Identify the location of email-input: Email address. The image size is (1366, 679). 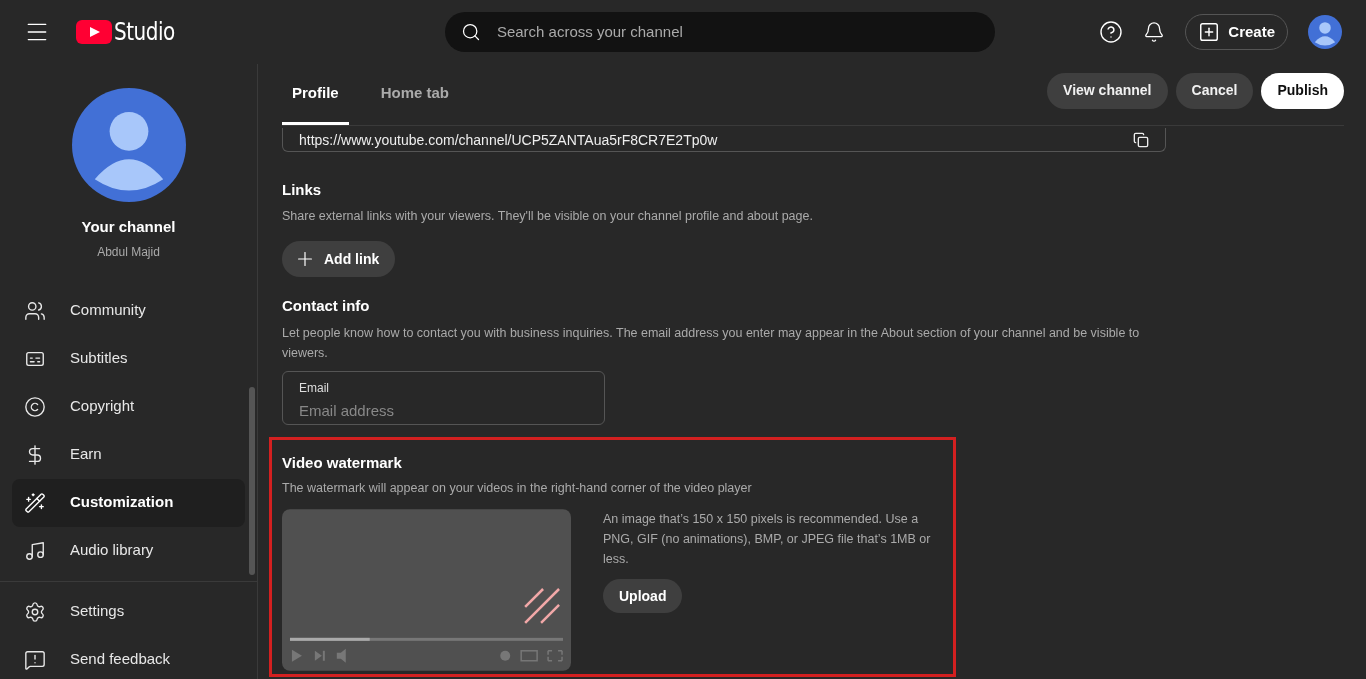
(443, 411).